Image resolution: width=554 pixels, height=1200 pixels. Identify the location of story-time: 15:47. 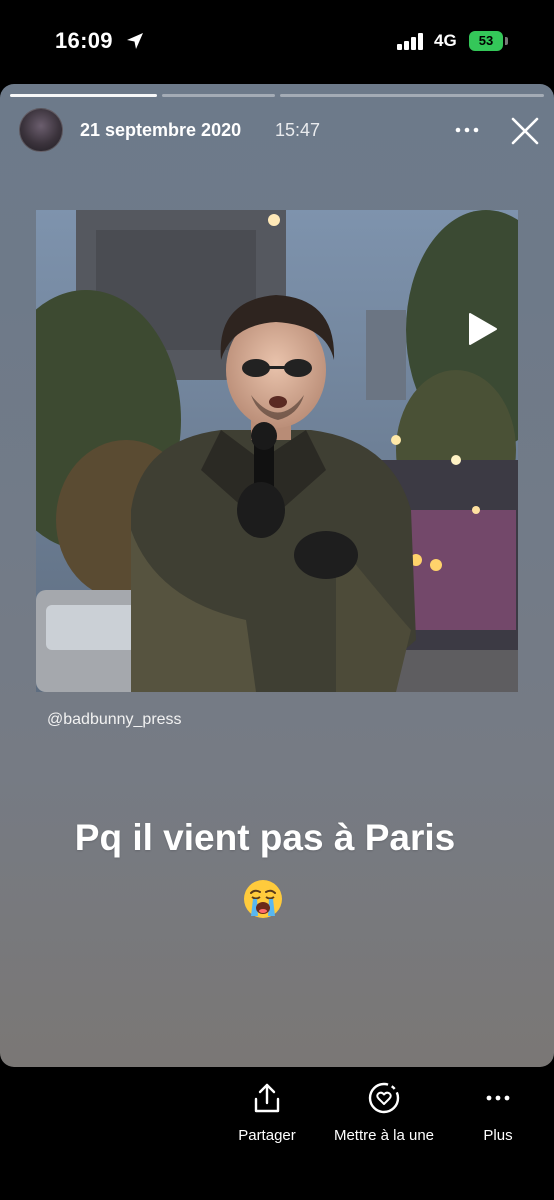
(298, 130).